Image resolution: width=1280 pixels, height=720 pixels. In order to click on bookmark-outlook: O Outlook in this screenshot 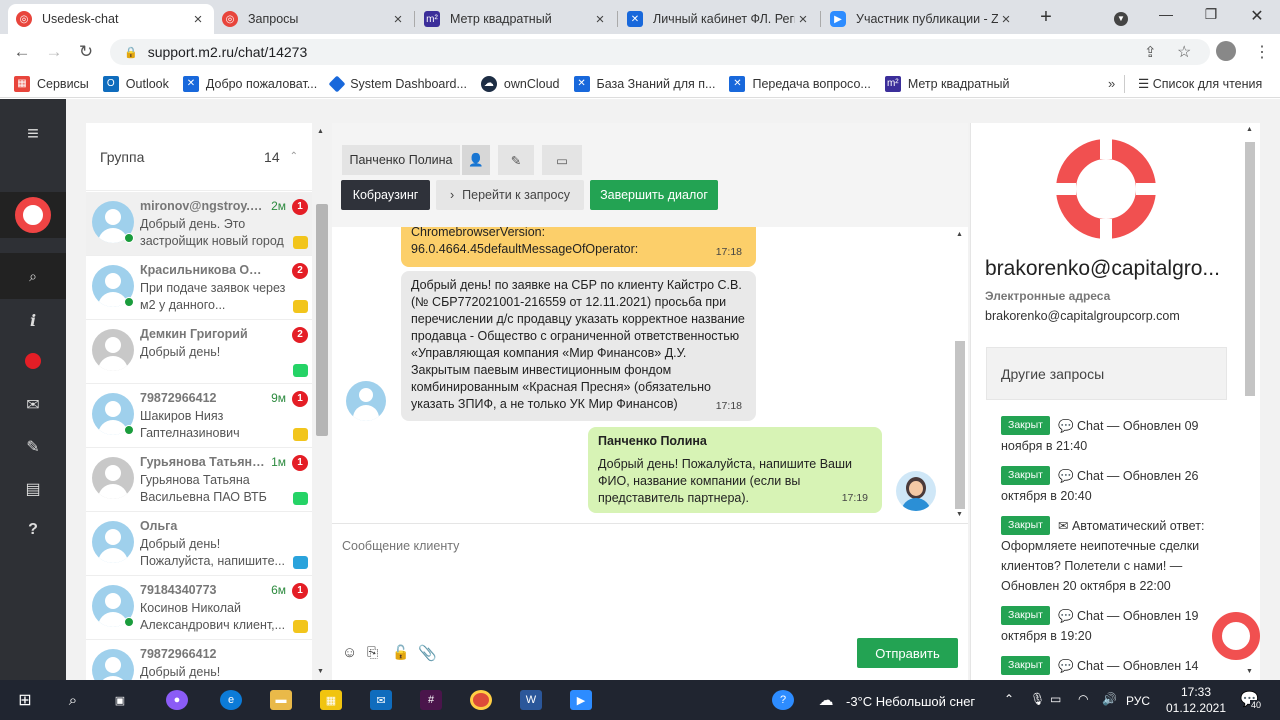, I will do `click(135, 83)`.